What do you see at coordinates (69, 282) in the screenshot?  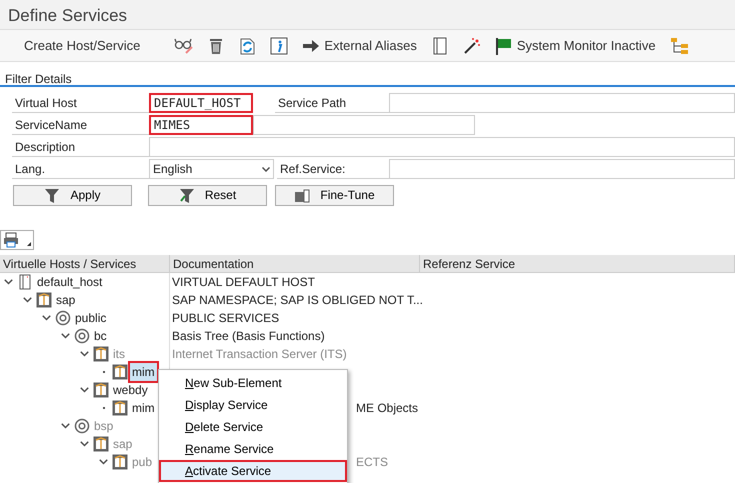 I see `tree-node-label: default_host` at bounding box center [69, 282].